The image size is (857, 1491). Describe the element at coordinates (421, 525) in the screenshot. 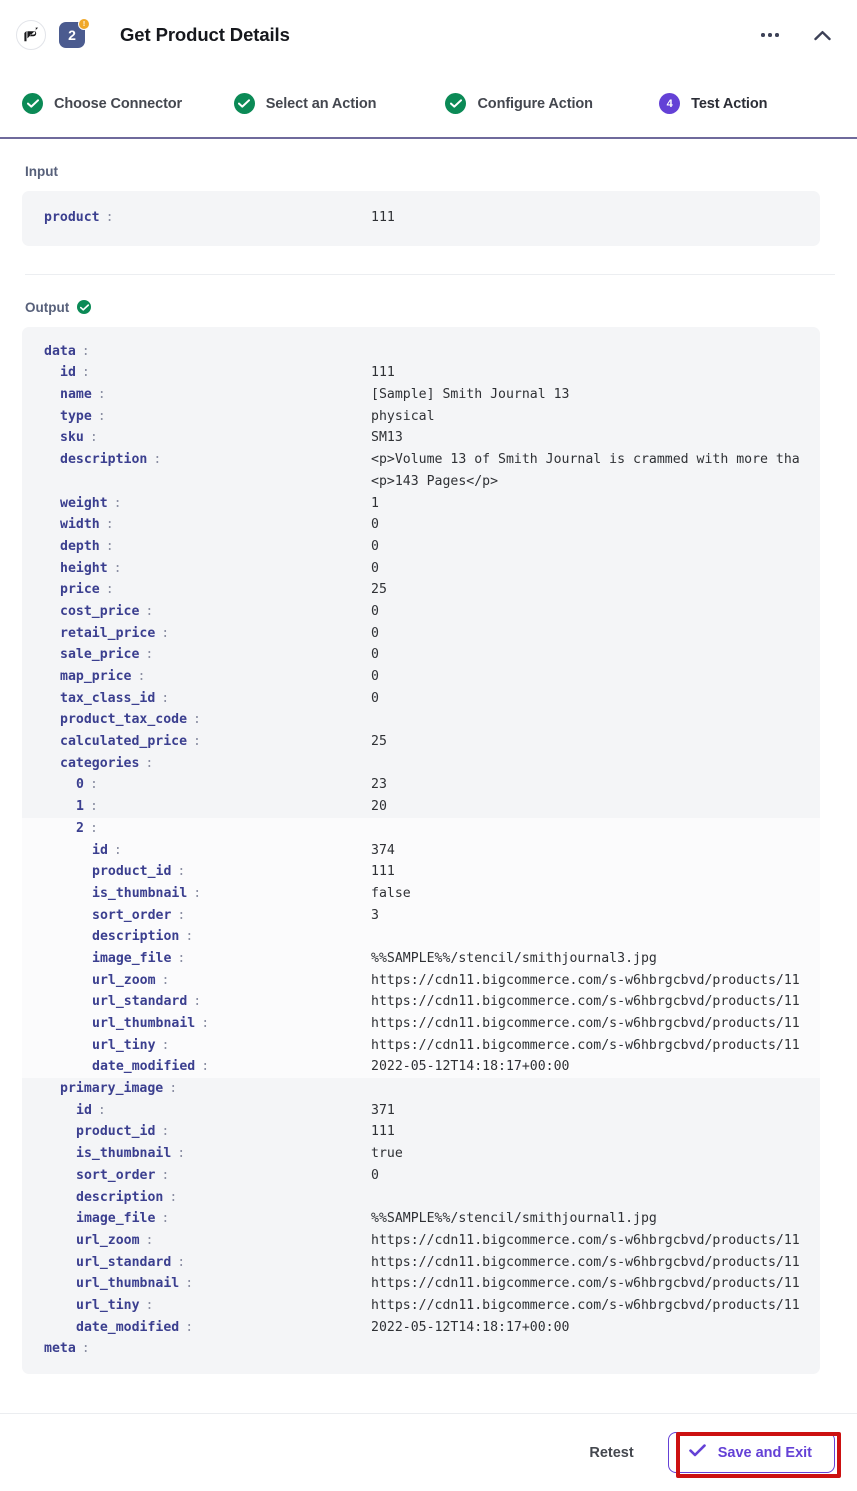

I see `data-row: width: 0` at that location.